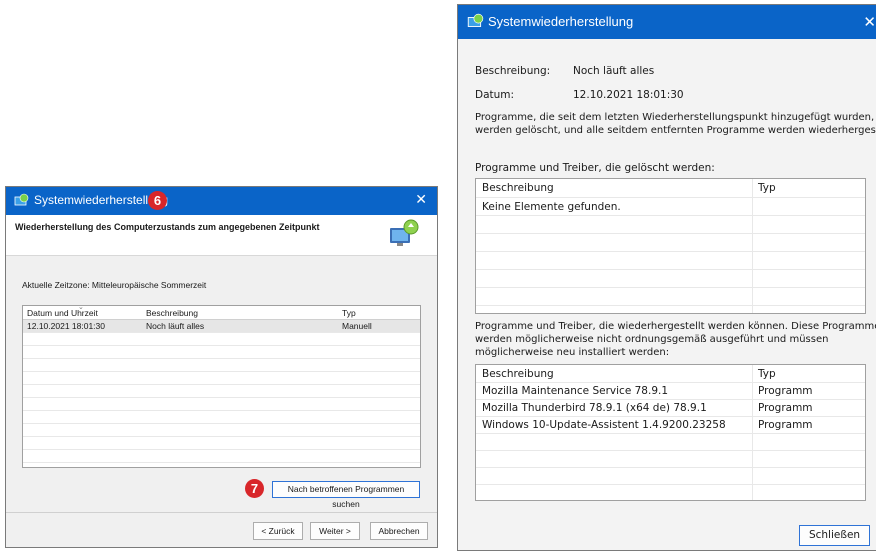 The width and height of the screenshot is (876, 551). What do you see at coordinates (221, 313) in the screenshot?
I see `table-header: Datum und Uhrzeit ⌄ Beschreibung Typ` at bounding box center [221, 313].